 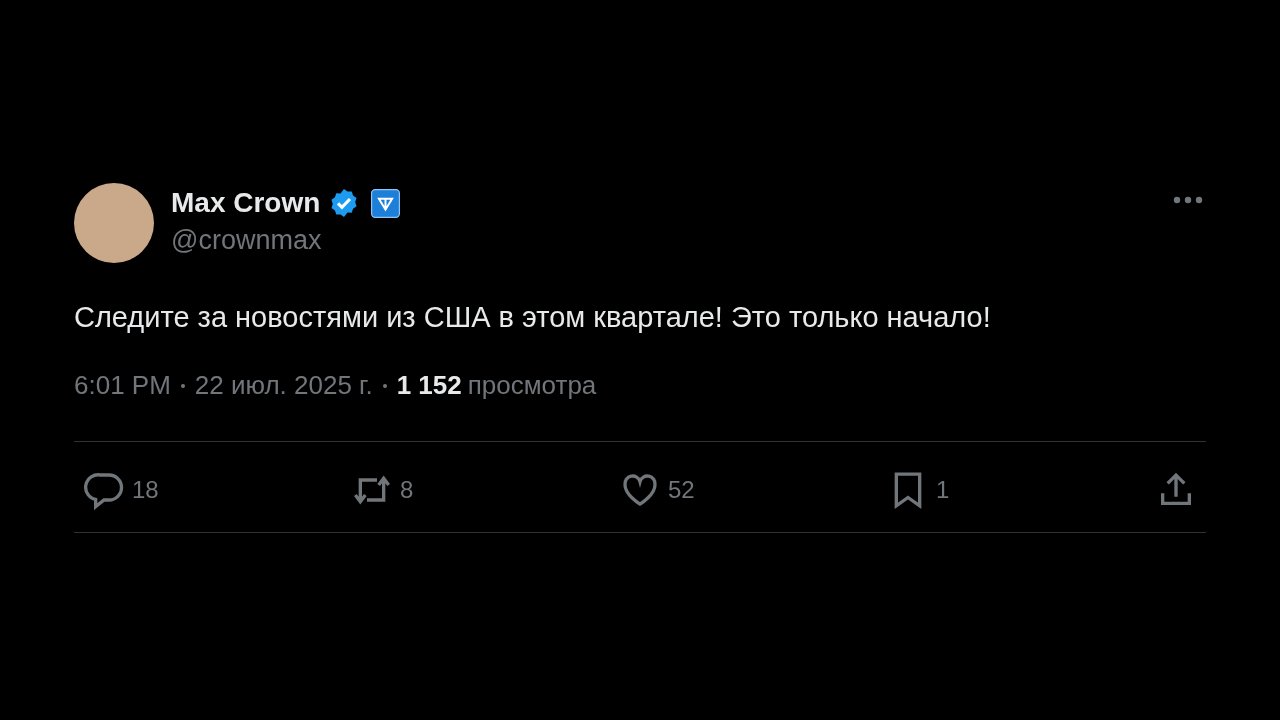 What do you see at coordinates (122, 385) in the screenshot?
I see `post-time: 6:01 PM` at bounding box center [122, 385].